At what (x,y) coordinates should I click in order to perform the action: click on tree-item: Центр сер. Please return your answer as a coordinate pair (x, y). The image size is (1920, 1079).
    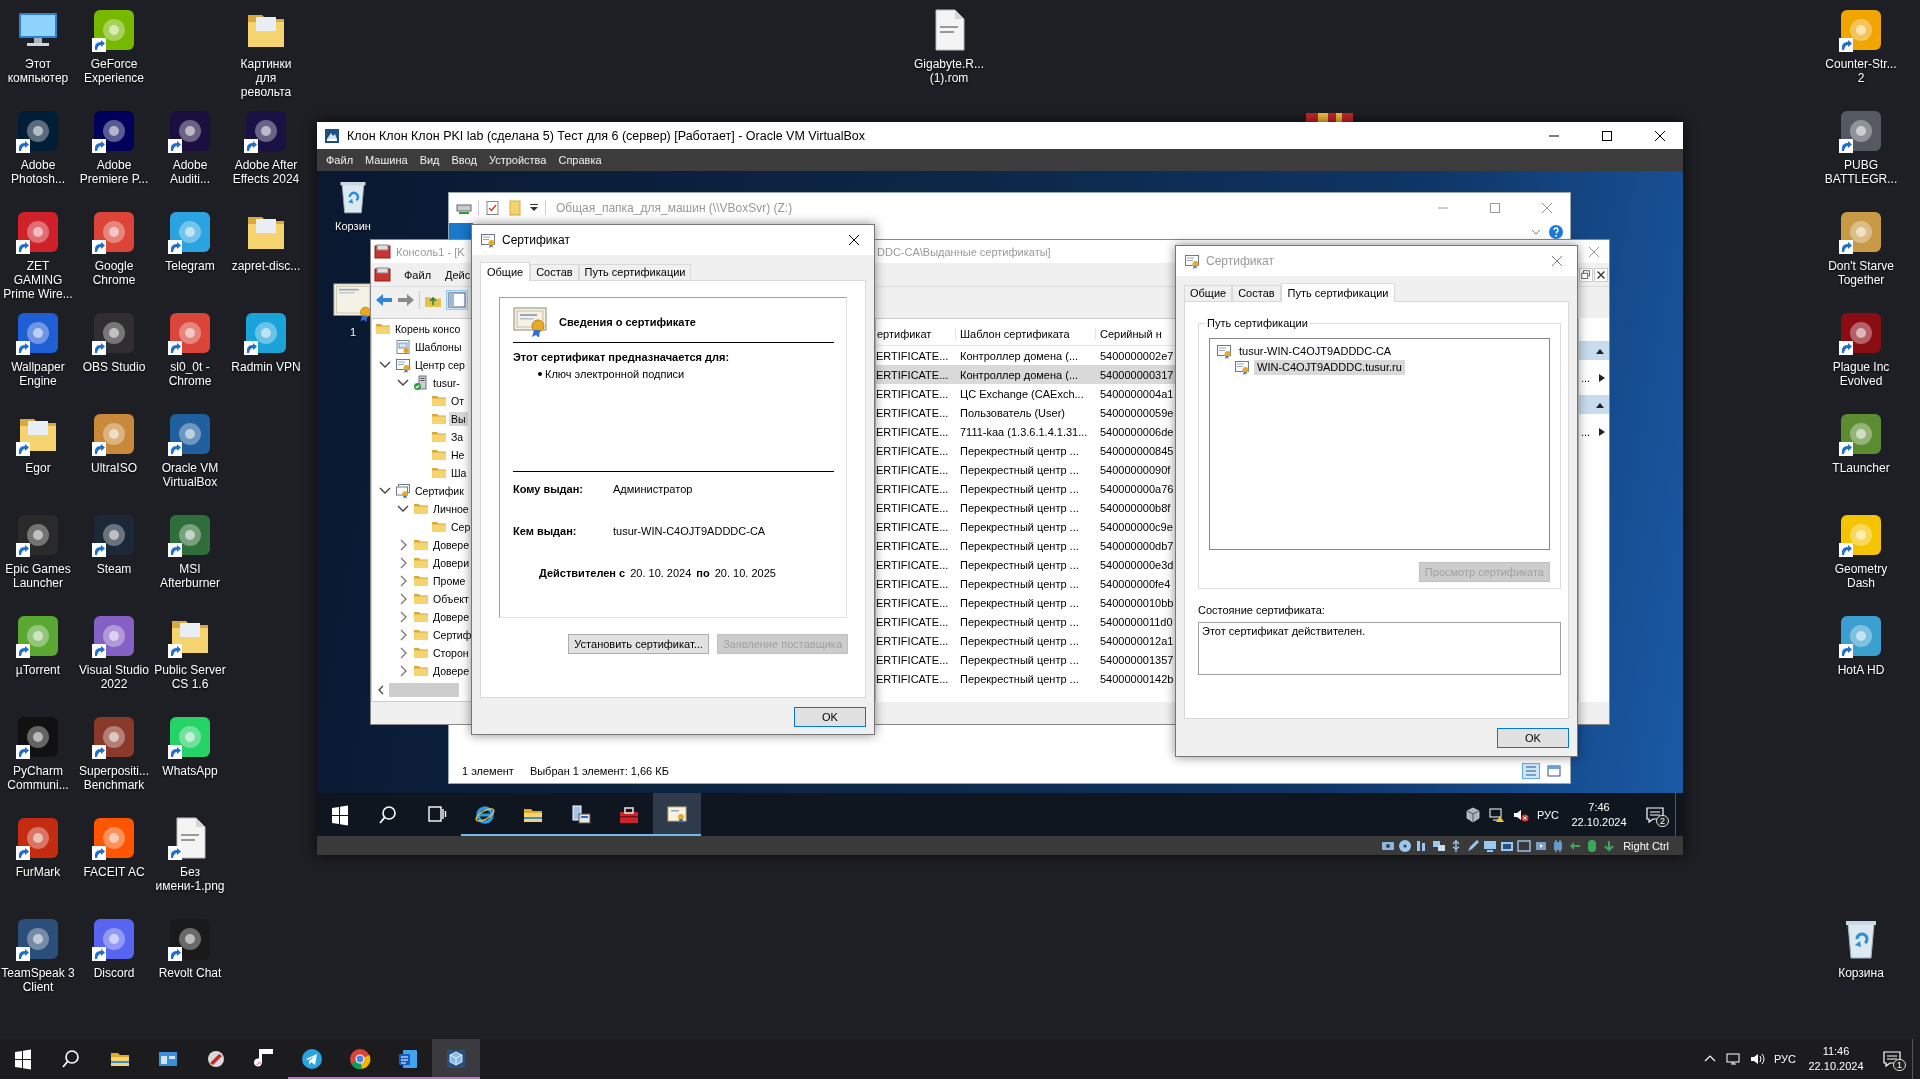
    Looking at the image, I should click on (440, 365).